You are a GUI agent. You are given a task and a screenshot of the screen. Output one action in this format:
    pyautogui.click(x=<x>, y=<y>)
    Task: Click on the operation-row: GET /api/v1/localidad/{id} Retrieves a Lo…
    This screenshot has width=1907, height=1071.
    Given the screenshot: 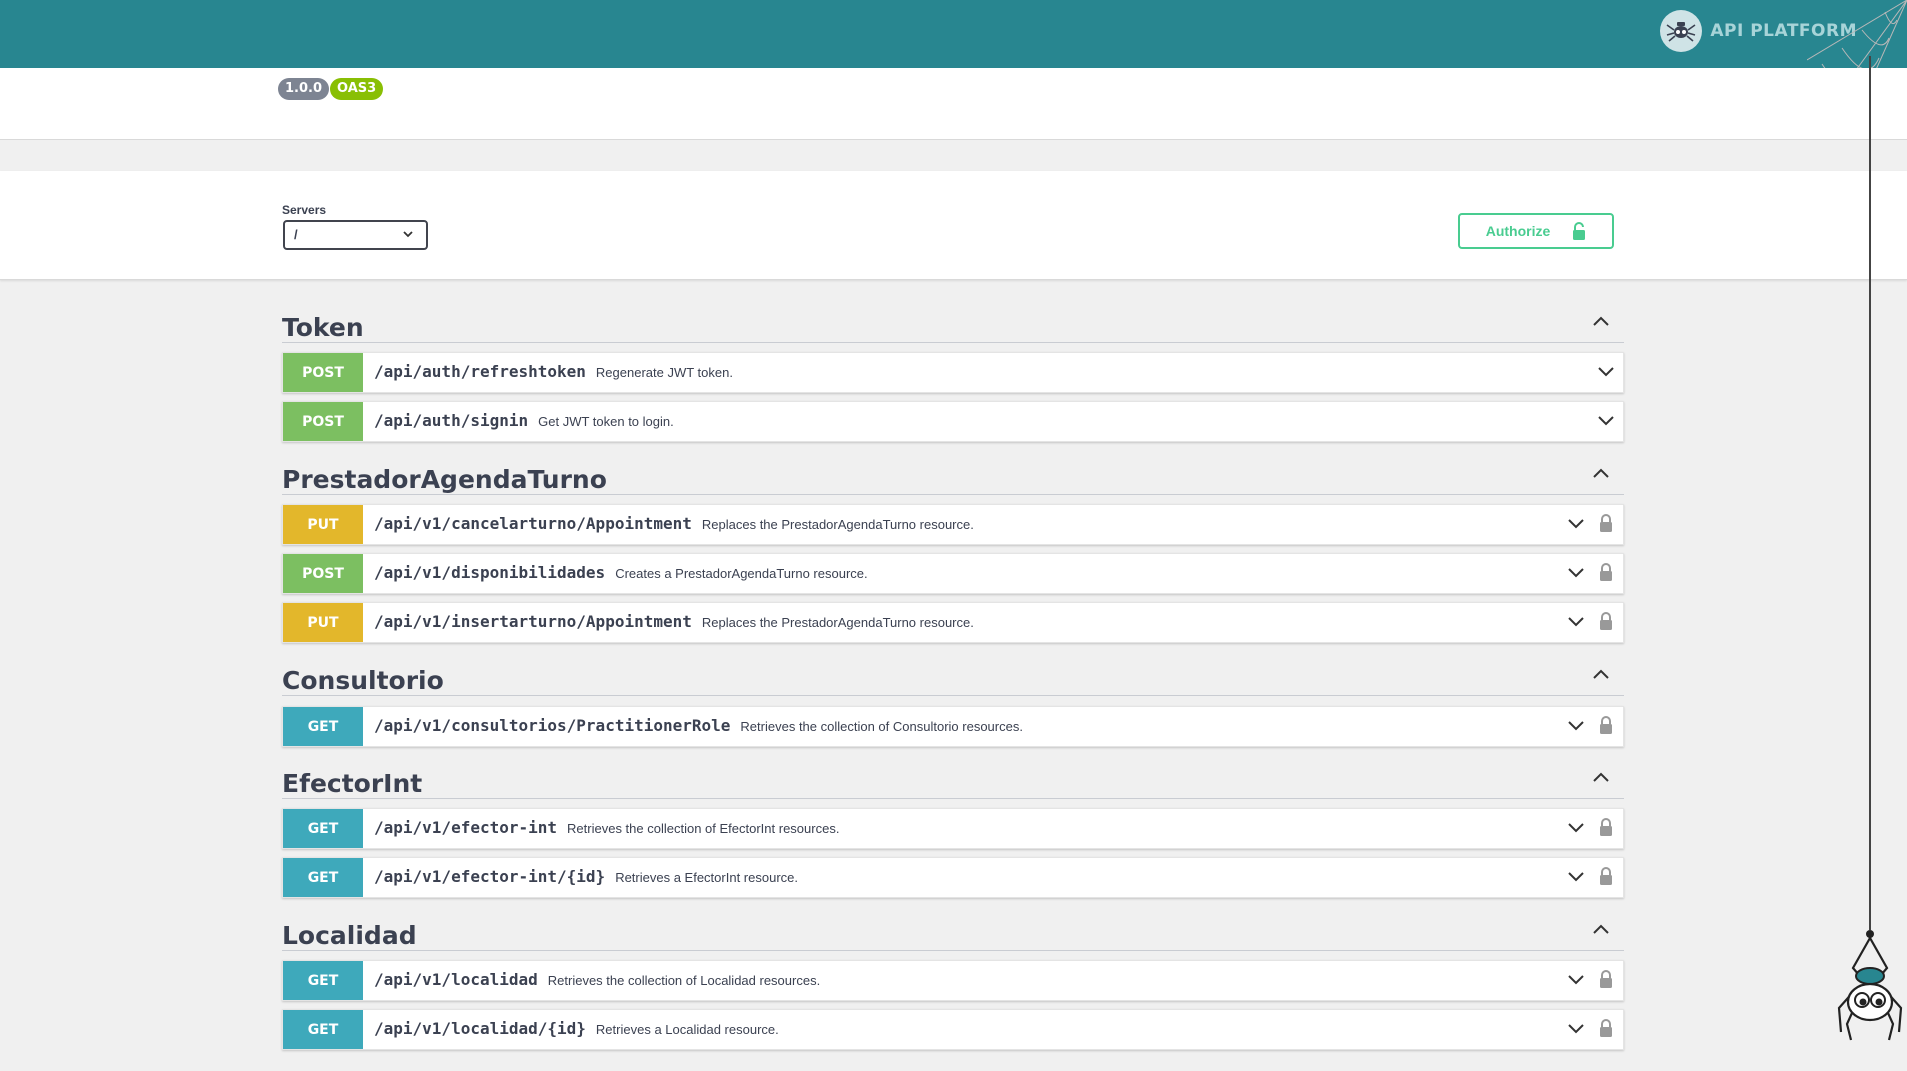 What is the action you would take?
    pyautogui.click(x=953, y=1029)
    